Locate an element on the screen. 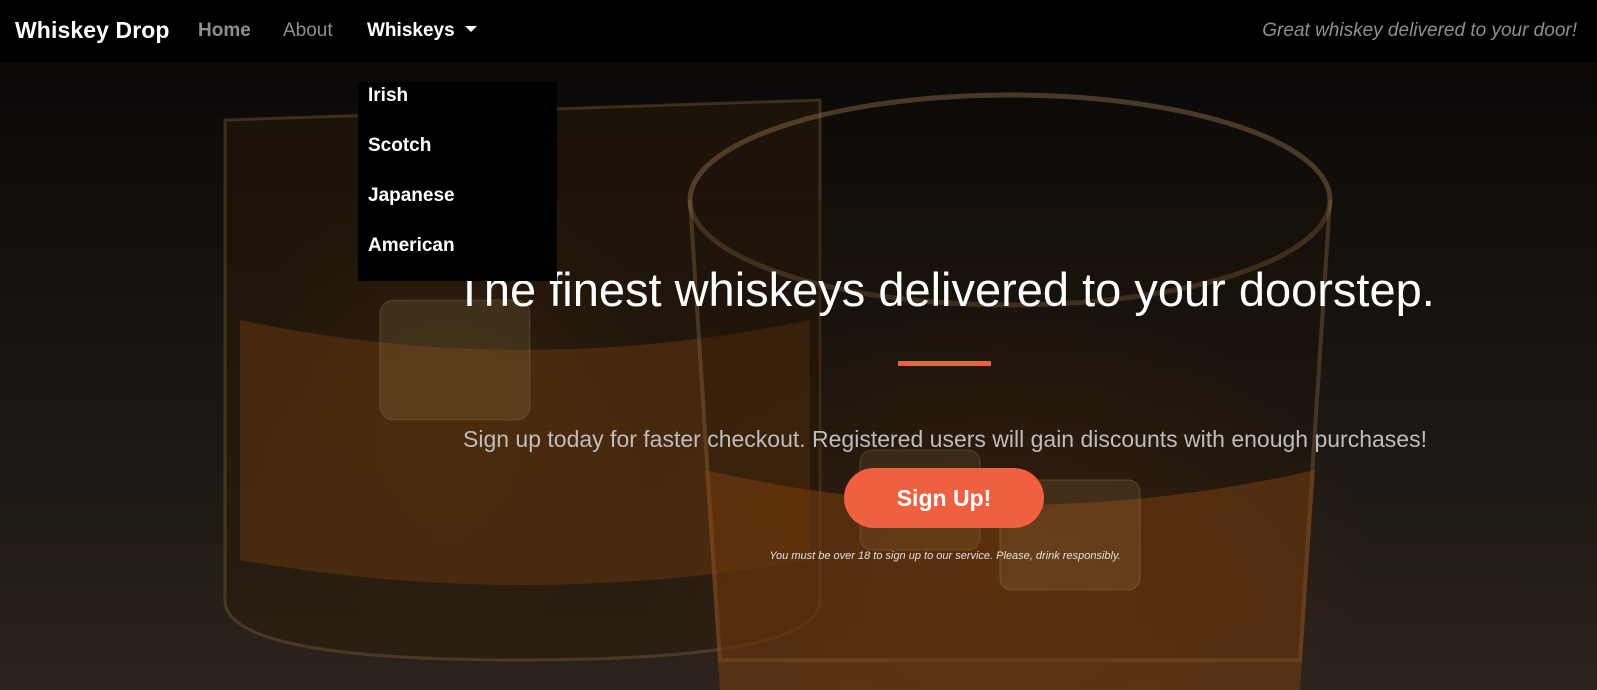 The image size is (1597, 690). nav-link-about: About is located at coordinates (308, 31).